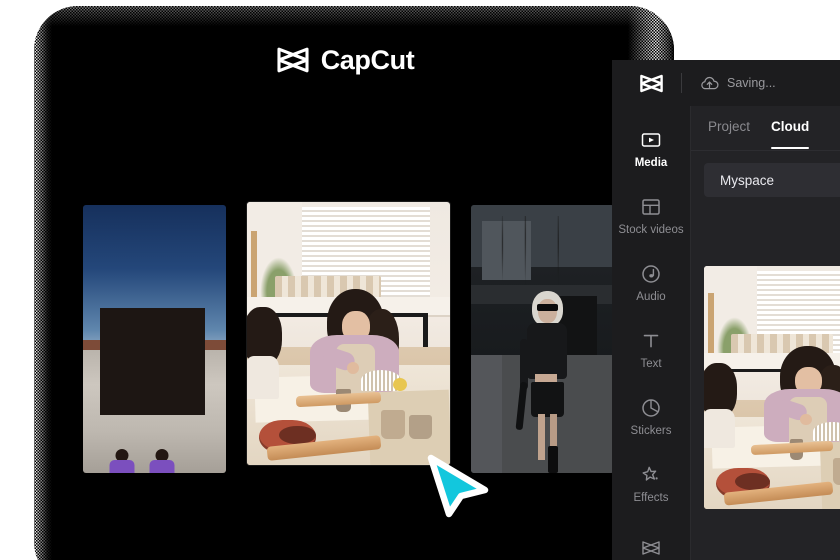 This screenshot has height=560, width=840. I want to click on cloud-panel: Project Cloud Myspace, so click(765, 333).